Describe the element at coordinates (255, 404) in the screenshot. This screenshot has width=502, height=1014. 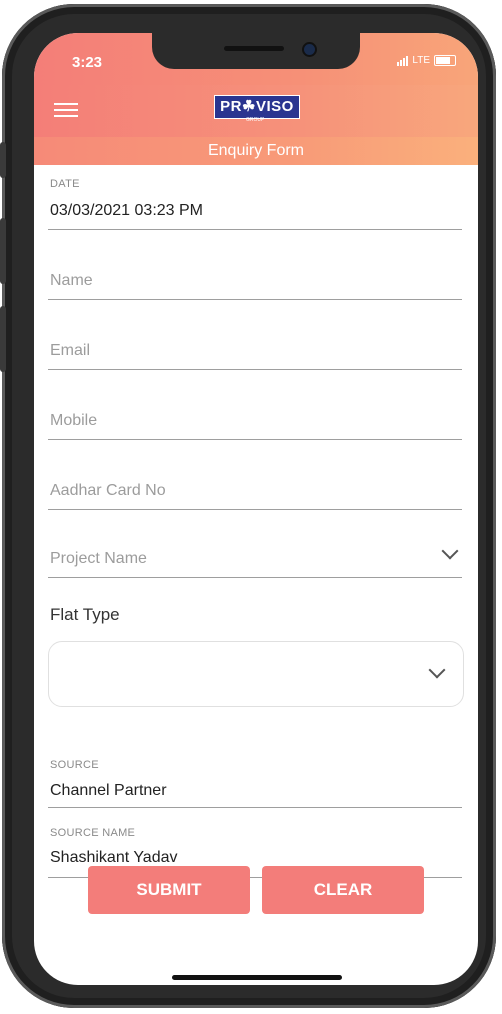
I see `mobile-input: Mobile` at that location.